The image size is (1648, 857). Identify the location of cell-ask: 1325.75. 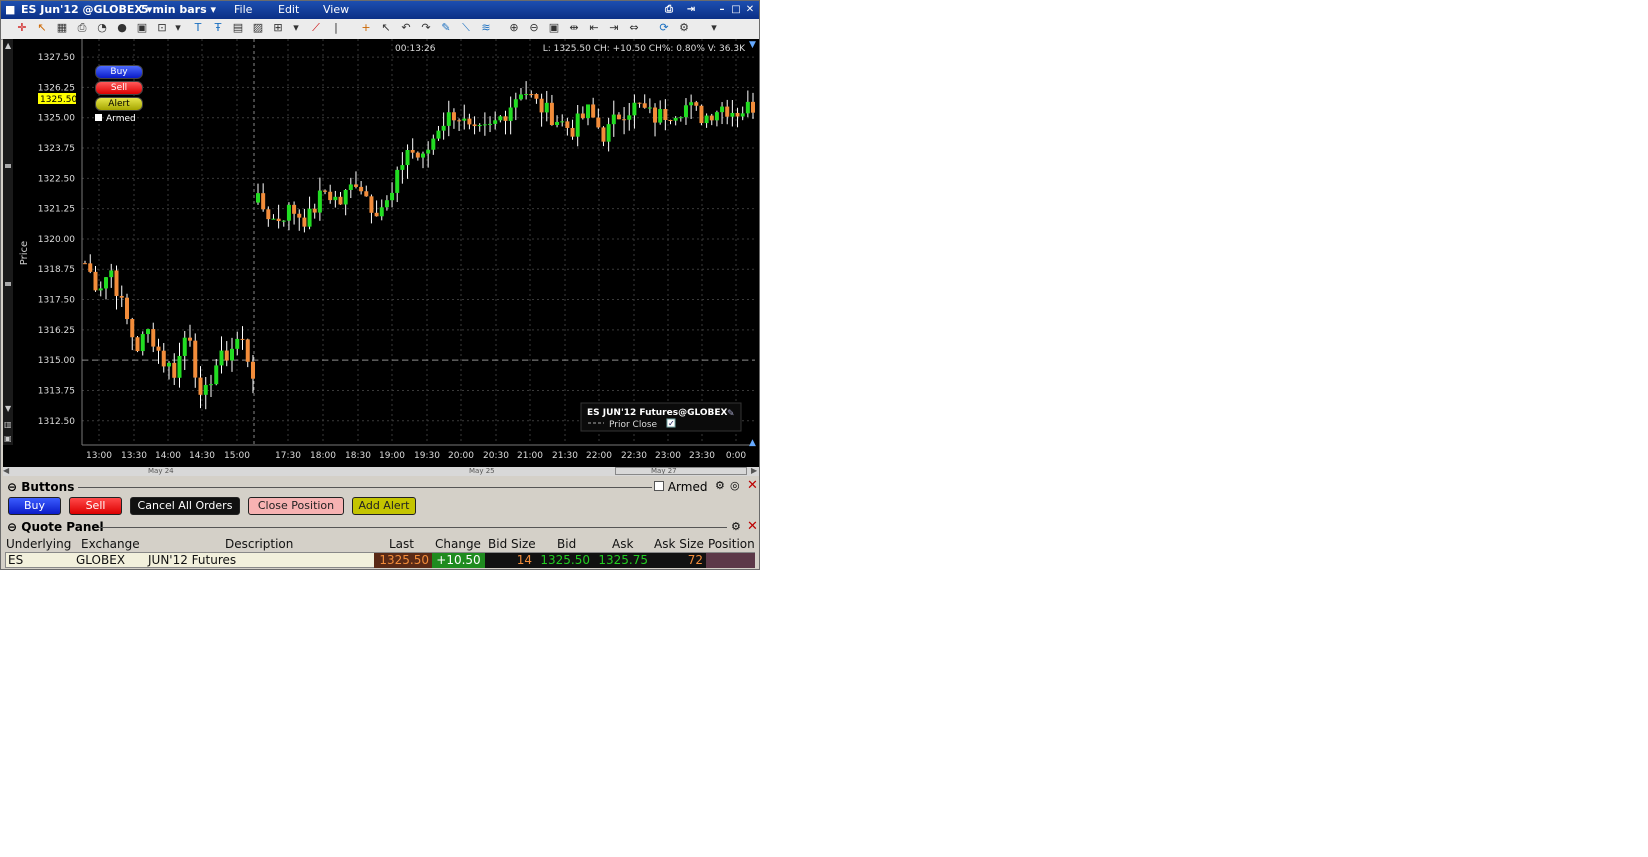
(622, 560).